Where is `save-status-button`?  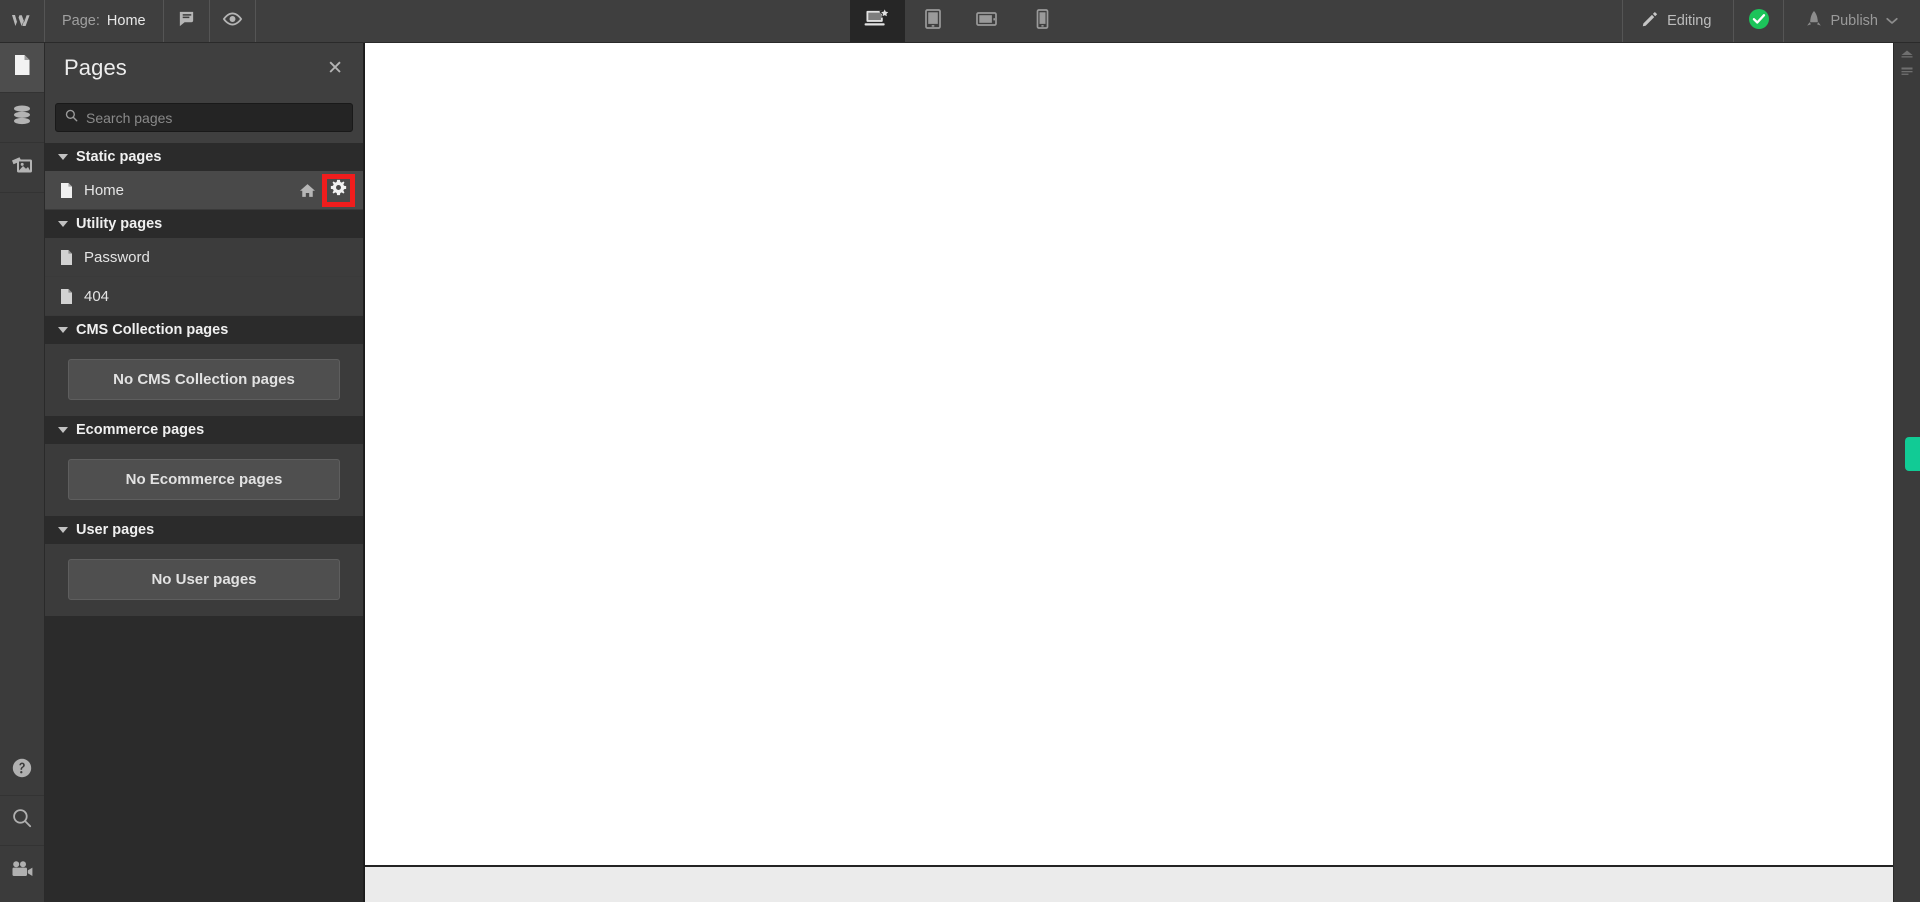 save-status-button is located at coordinates (1758, 21).